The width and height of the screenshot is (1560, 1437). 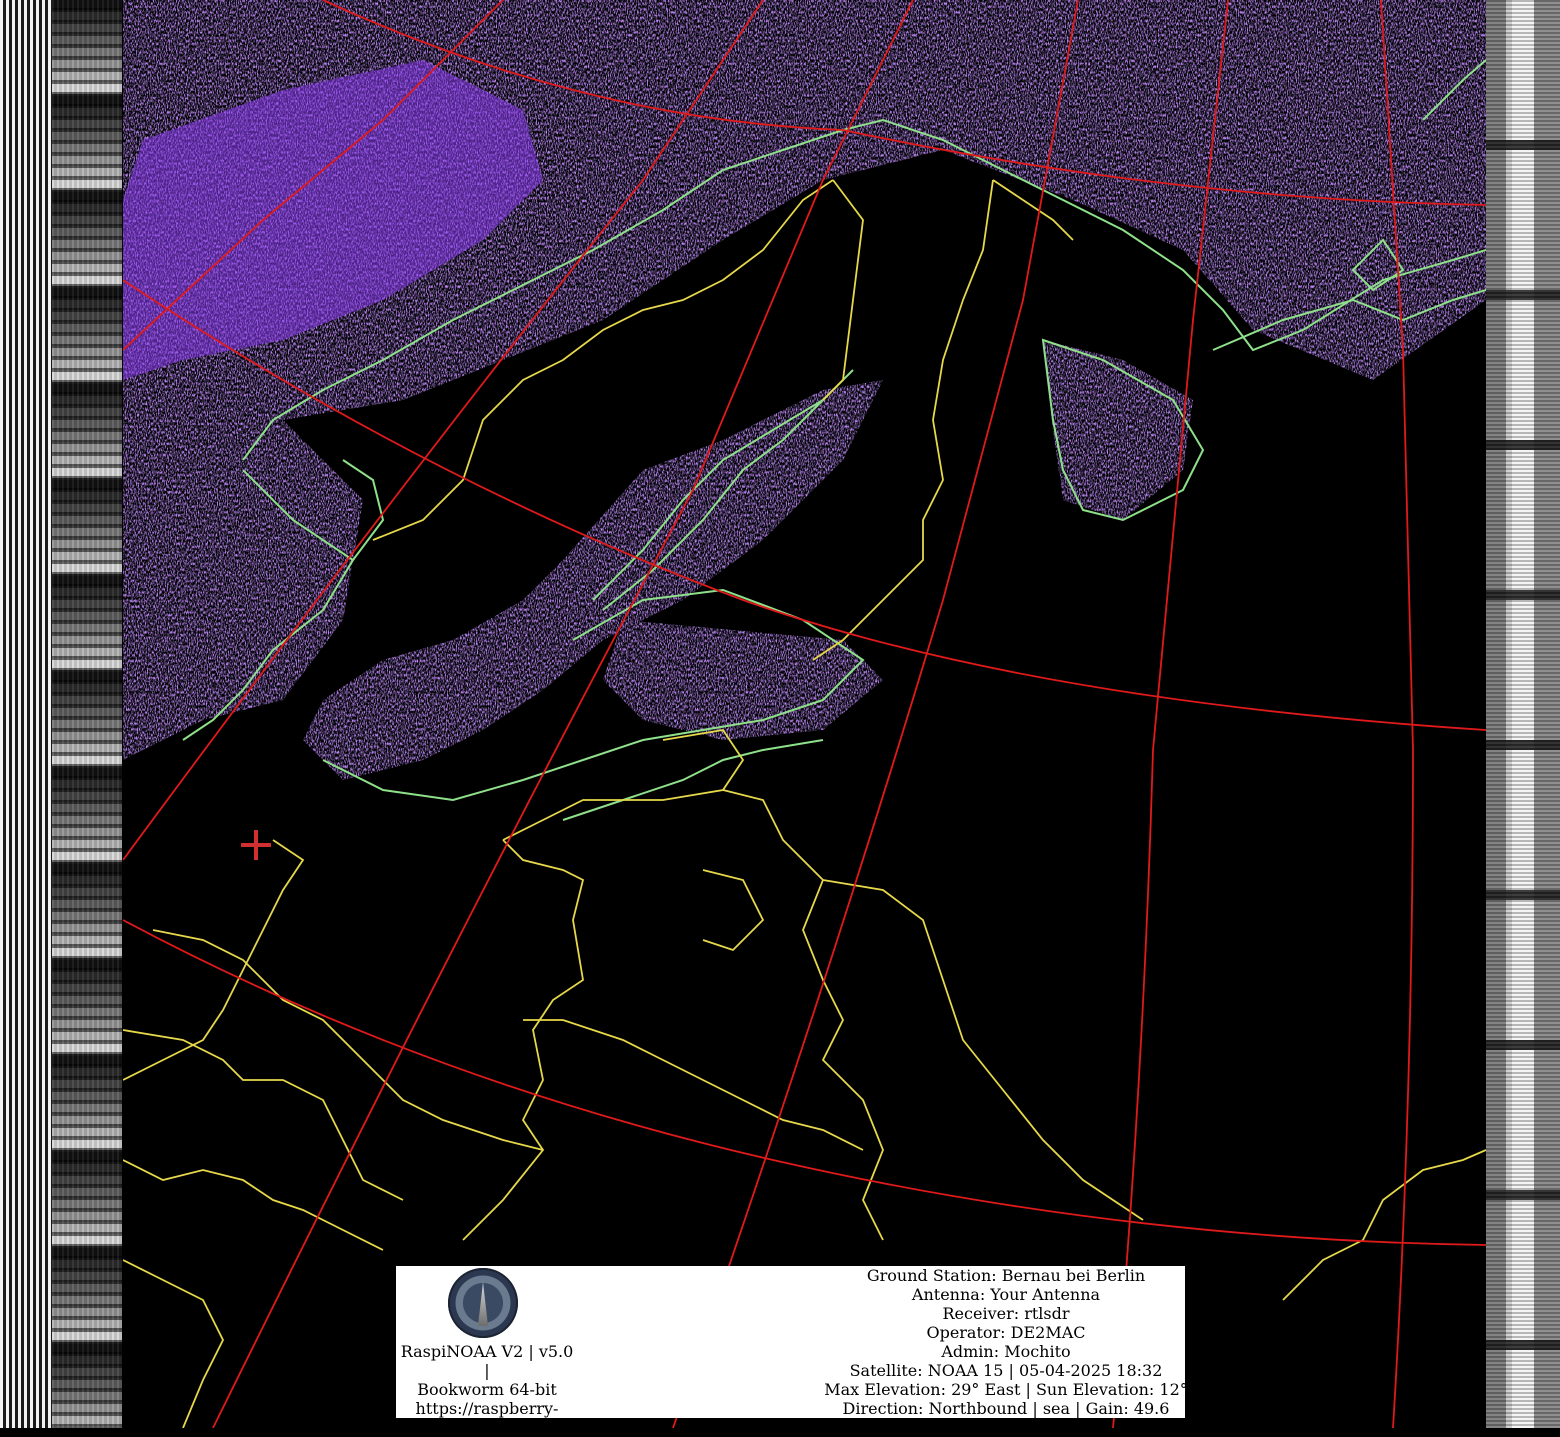 What do you see at coordinates (487, 1408) in the screenshot?
I see `caption-line: https://raspberry-` at bounding box center [487, 1408].